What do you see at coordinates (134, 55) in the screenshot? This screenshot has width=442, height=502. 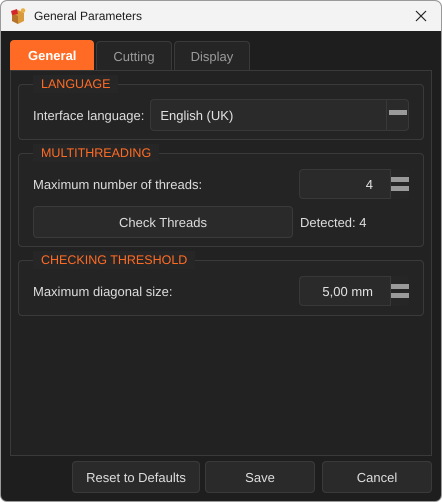 I see `tab: Cutting` at bounding box center [134, 55].